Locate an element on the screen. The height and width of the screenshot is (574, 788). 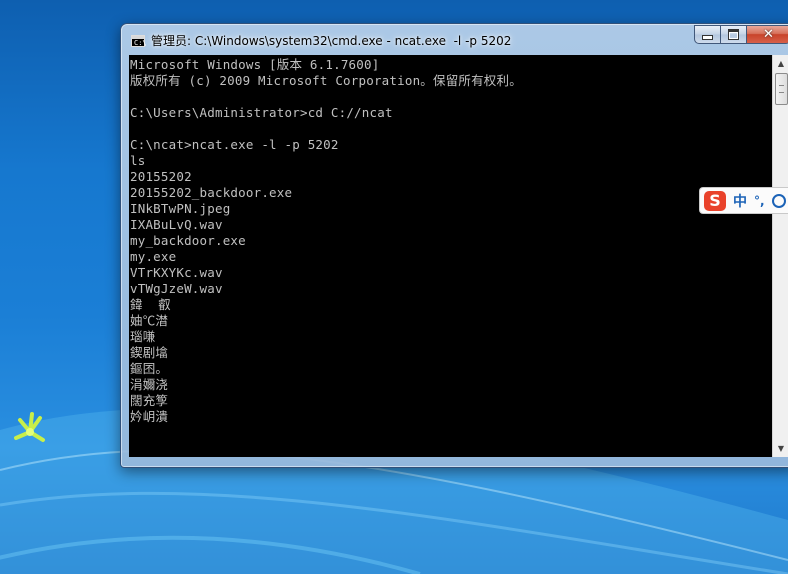
sogou-s-icon: S is located at coordinates (715, 200).